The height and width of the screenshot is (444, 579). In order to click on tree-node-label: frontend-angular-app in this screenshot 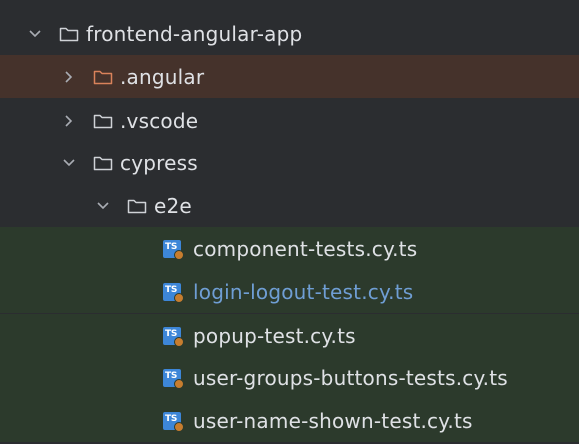, I will do `click(194, 33)`.